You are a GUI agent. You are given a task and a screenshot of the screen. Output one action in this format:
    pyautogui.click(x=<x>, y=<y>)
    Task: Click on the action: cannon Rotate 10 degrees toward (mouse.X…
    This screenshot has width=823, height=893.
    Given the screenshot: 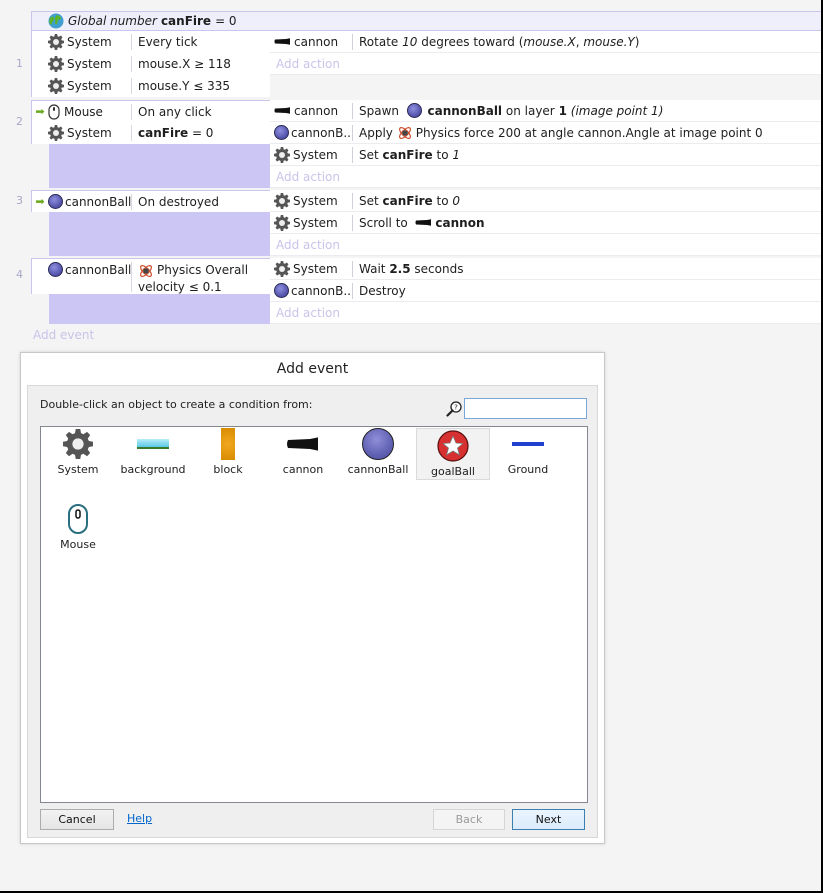 What is the action you would take?
    pyautogui.click(x=545, y=42)
    